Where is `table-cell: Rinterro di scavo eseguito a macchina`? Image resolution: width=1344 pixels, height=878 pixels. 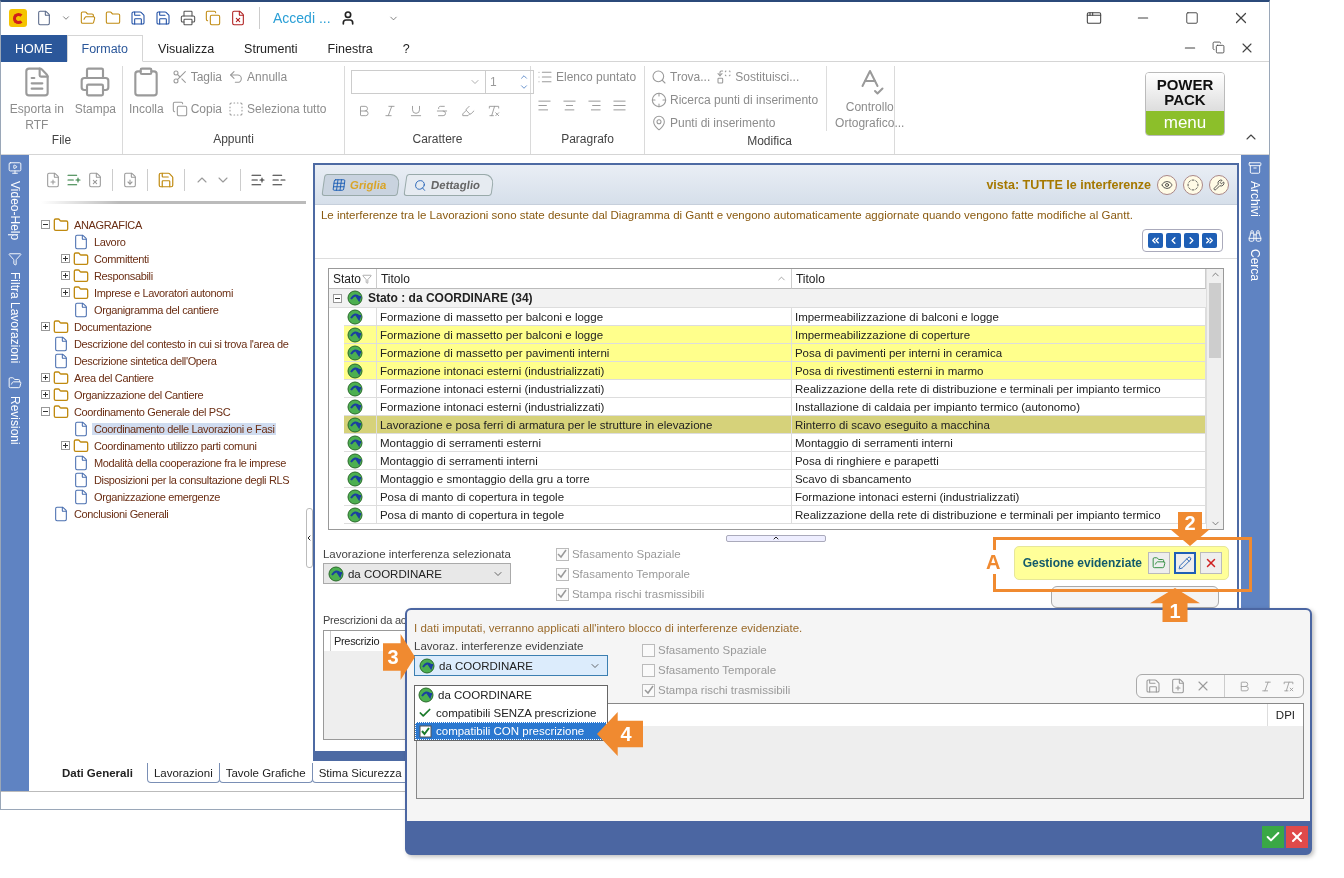 table-cell: Rinterro di scavo eseguito a macchina is located at coordinates (999, 425).